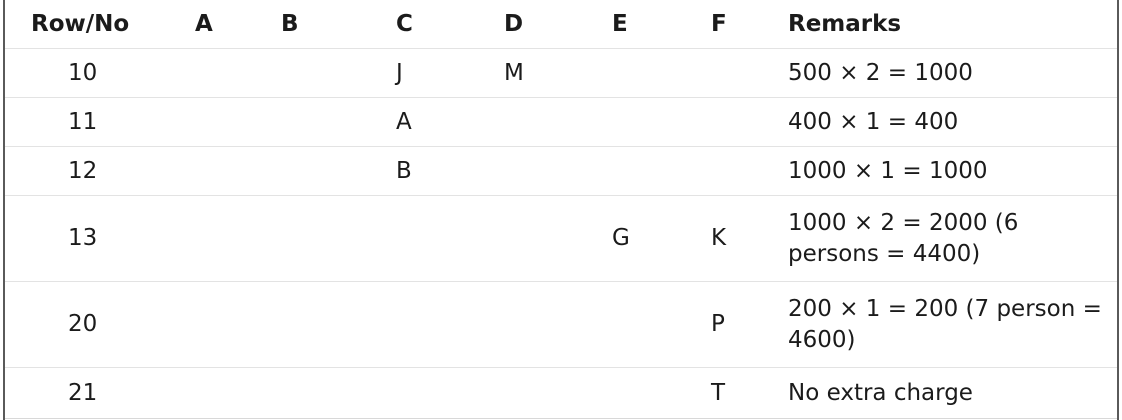 The width and height of the screenshot is (1122, 420). What do you see at coordinates (319, 24) in the screenshot?
I see `header-col-b: B` at bounding box center [319, 24].